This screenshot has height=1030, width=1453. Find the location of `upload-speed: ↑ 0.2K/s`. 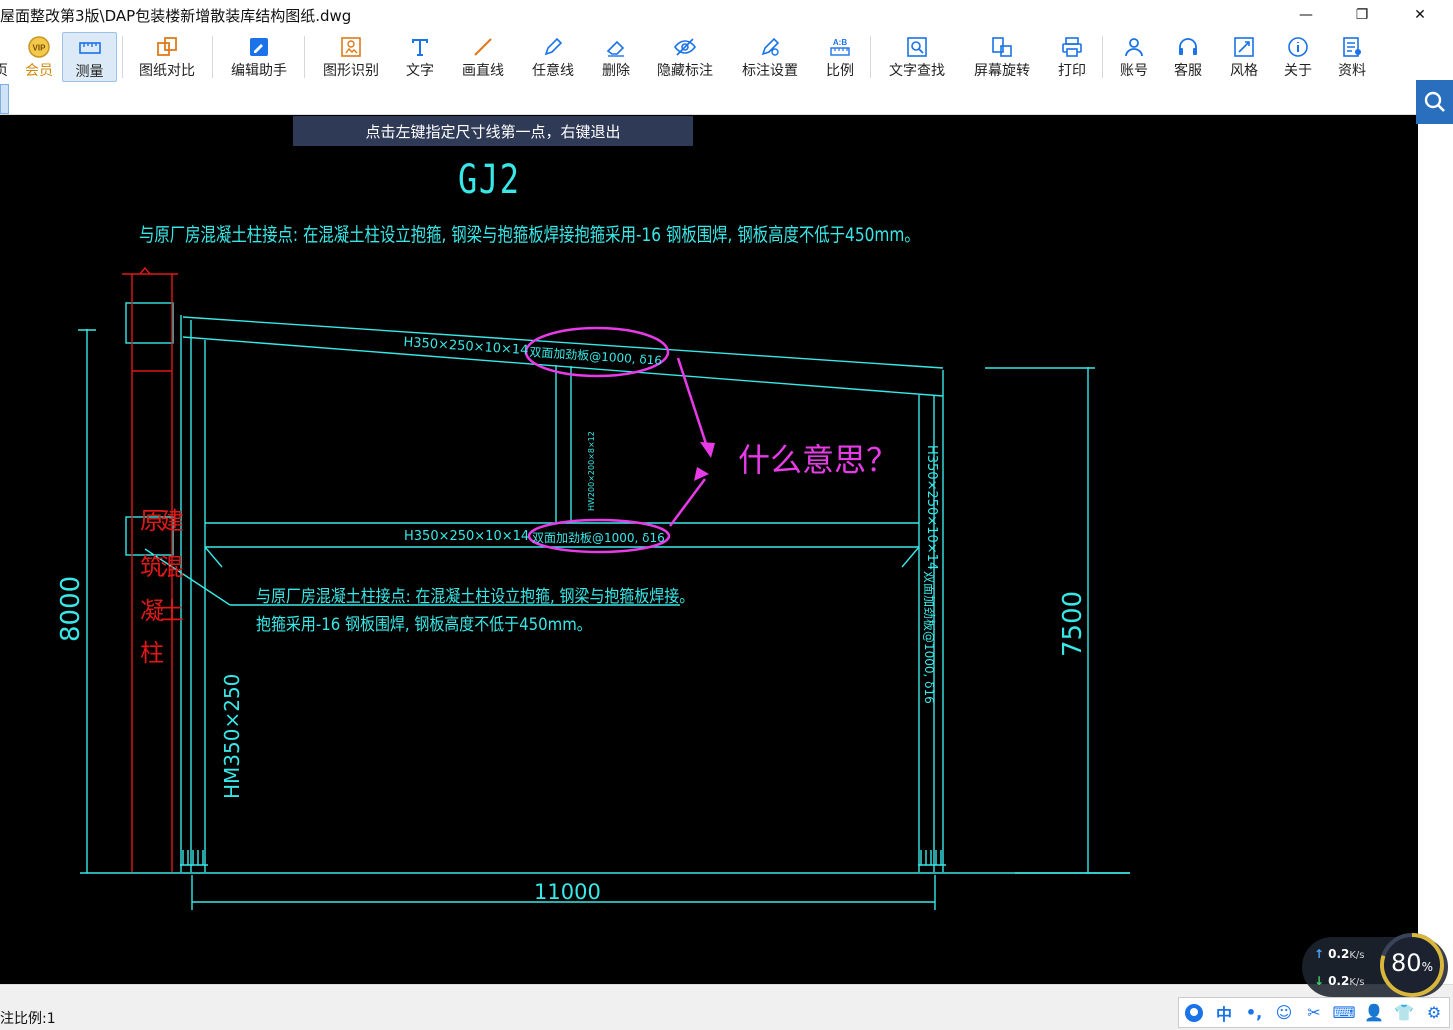

upload-speed: ↑ 0.2K/s is located at coordinates (1339, 954).